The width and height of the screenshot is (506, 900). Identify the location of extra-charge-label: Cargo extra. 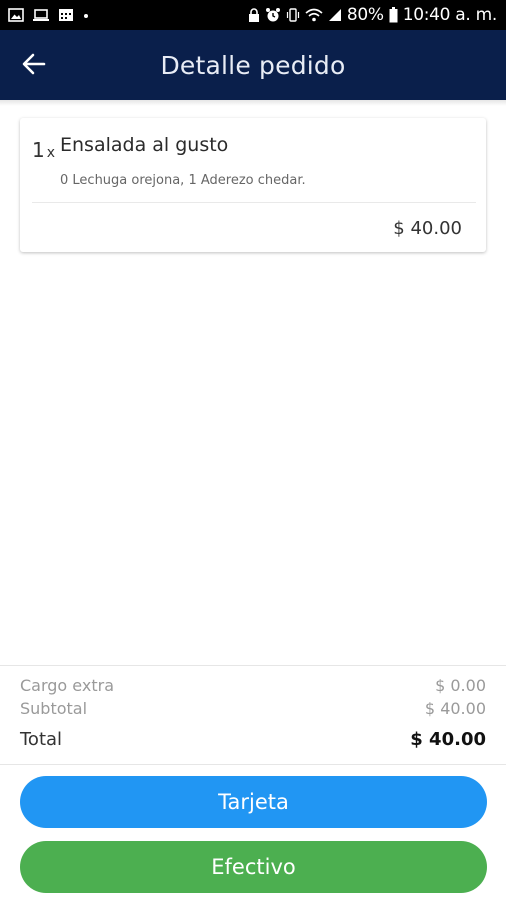
(67, 685).